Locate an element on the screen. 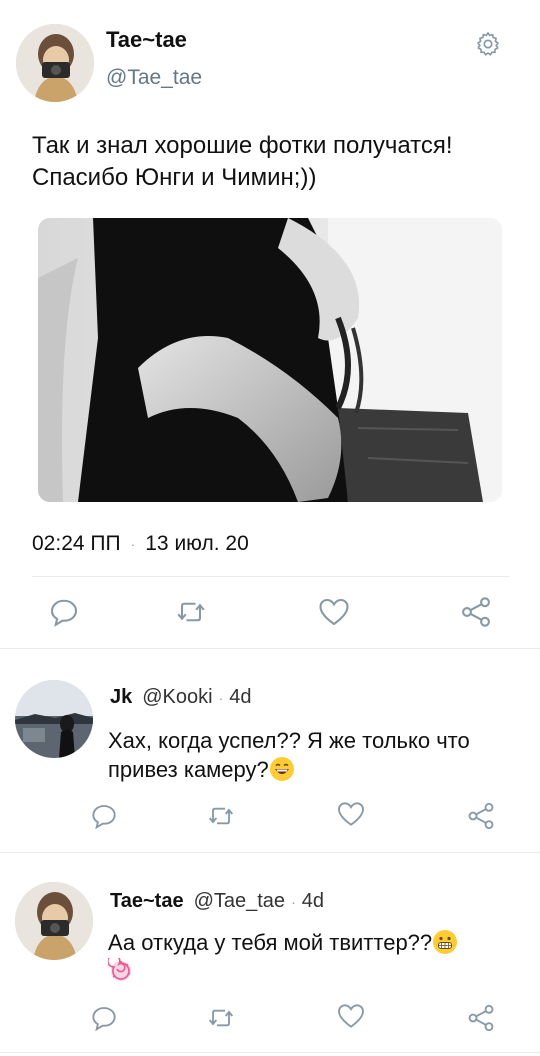 This screenshot has height=1056, width=540. reply-header: Jk @Kooki · 4d is located at coordinates (181, 697).